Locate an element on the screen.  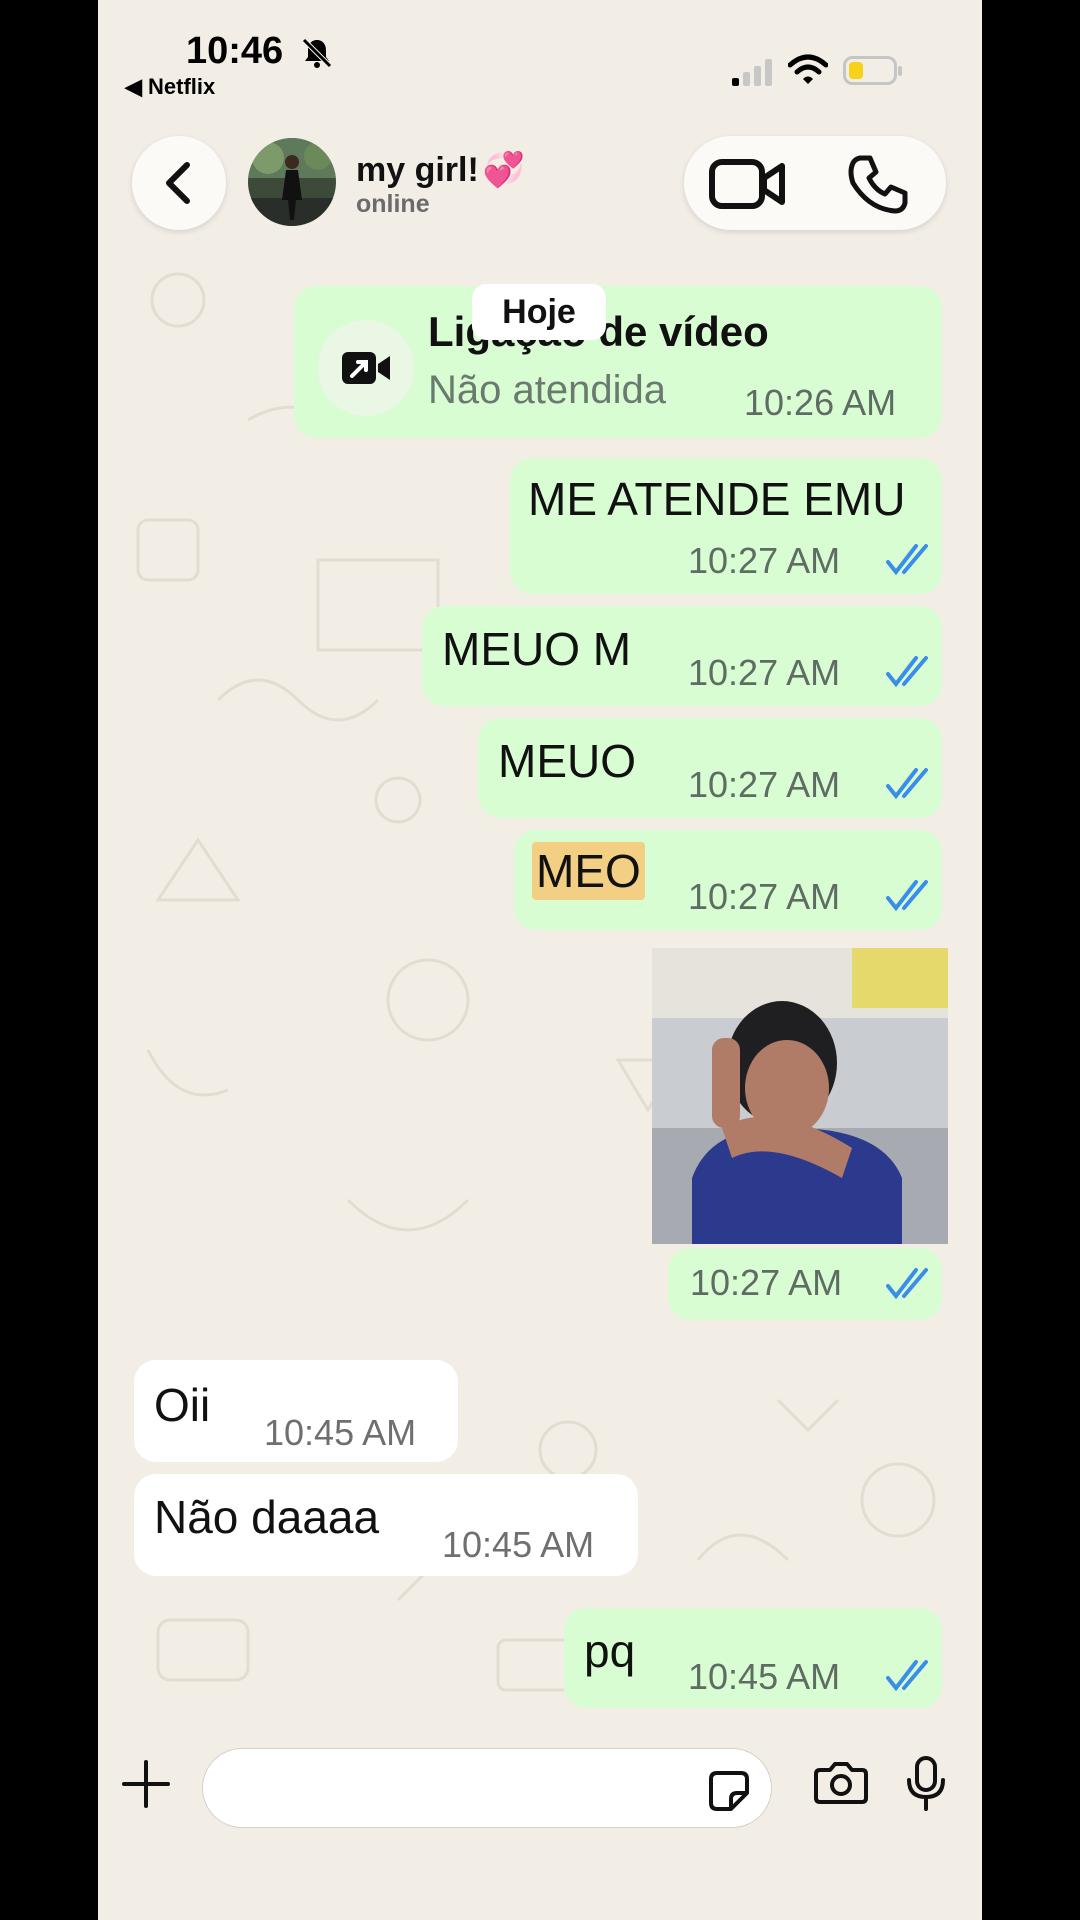
call-card-icon-circle is located at coordinates (366, 368).